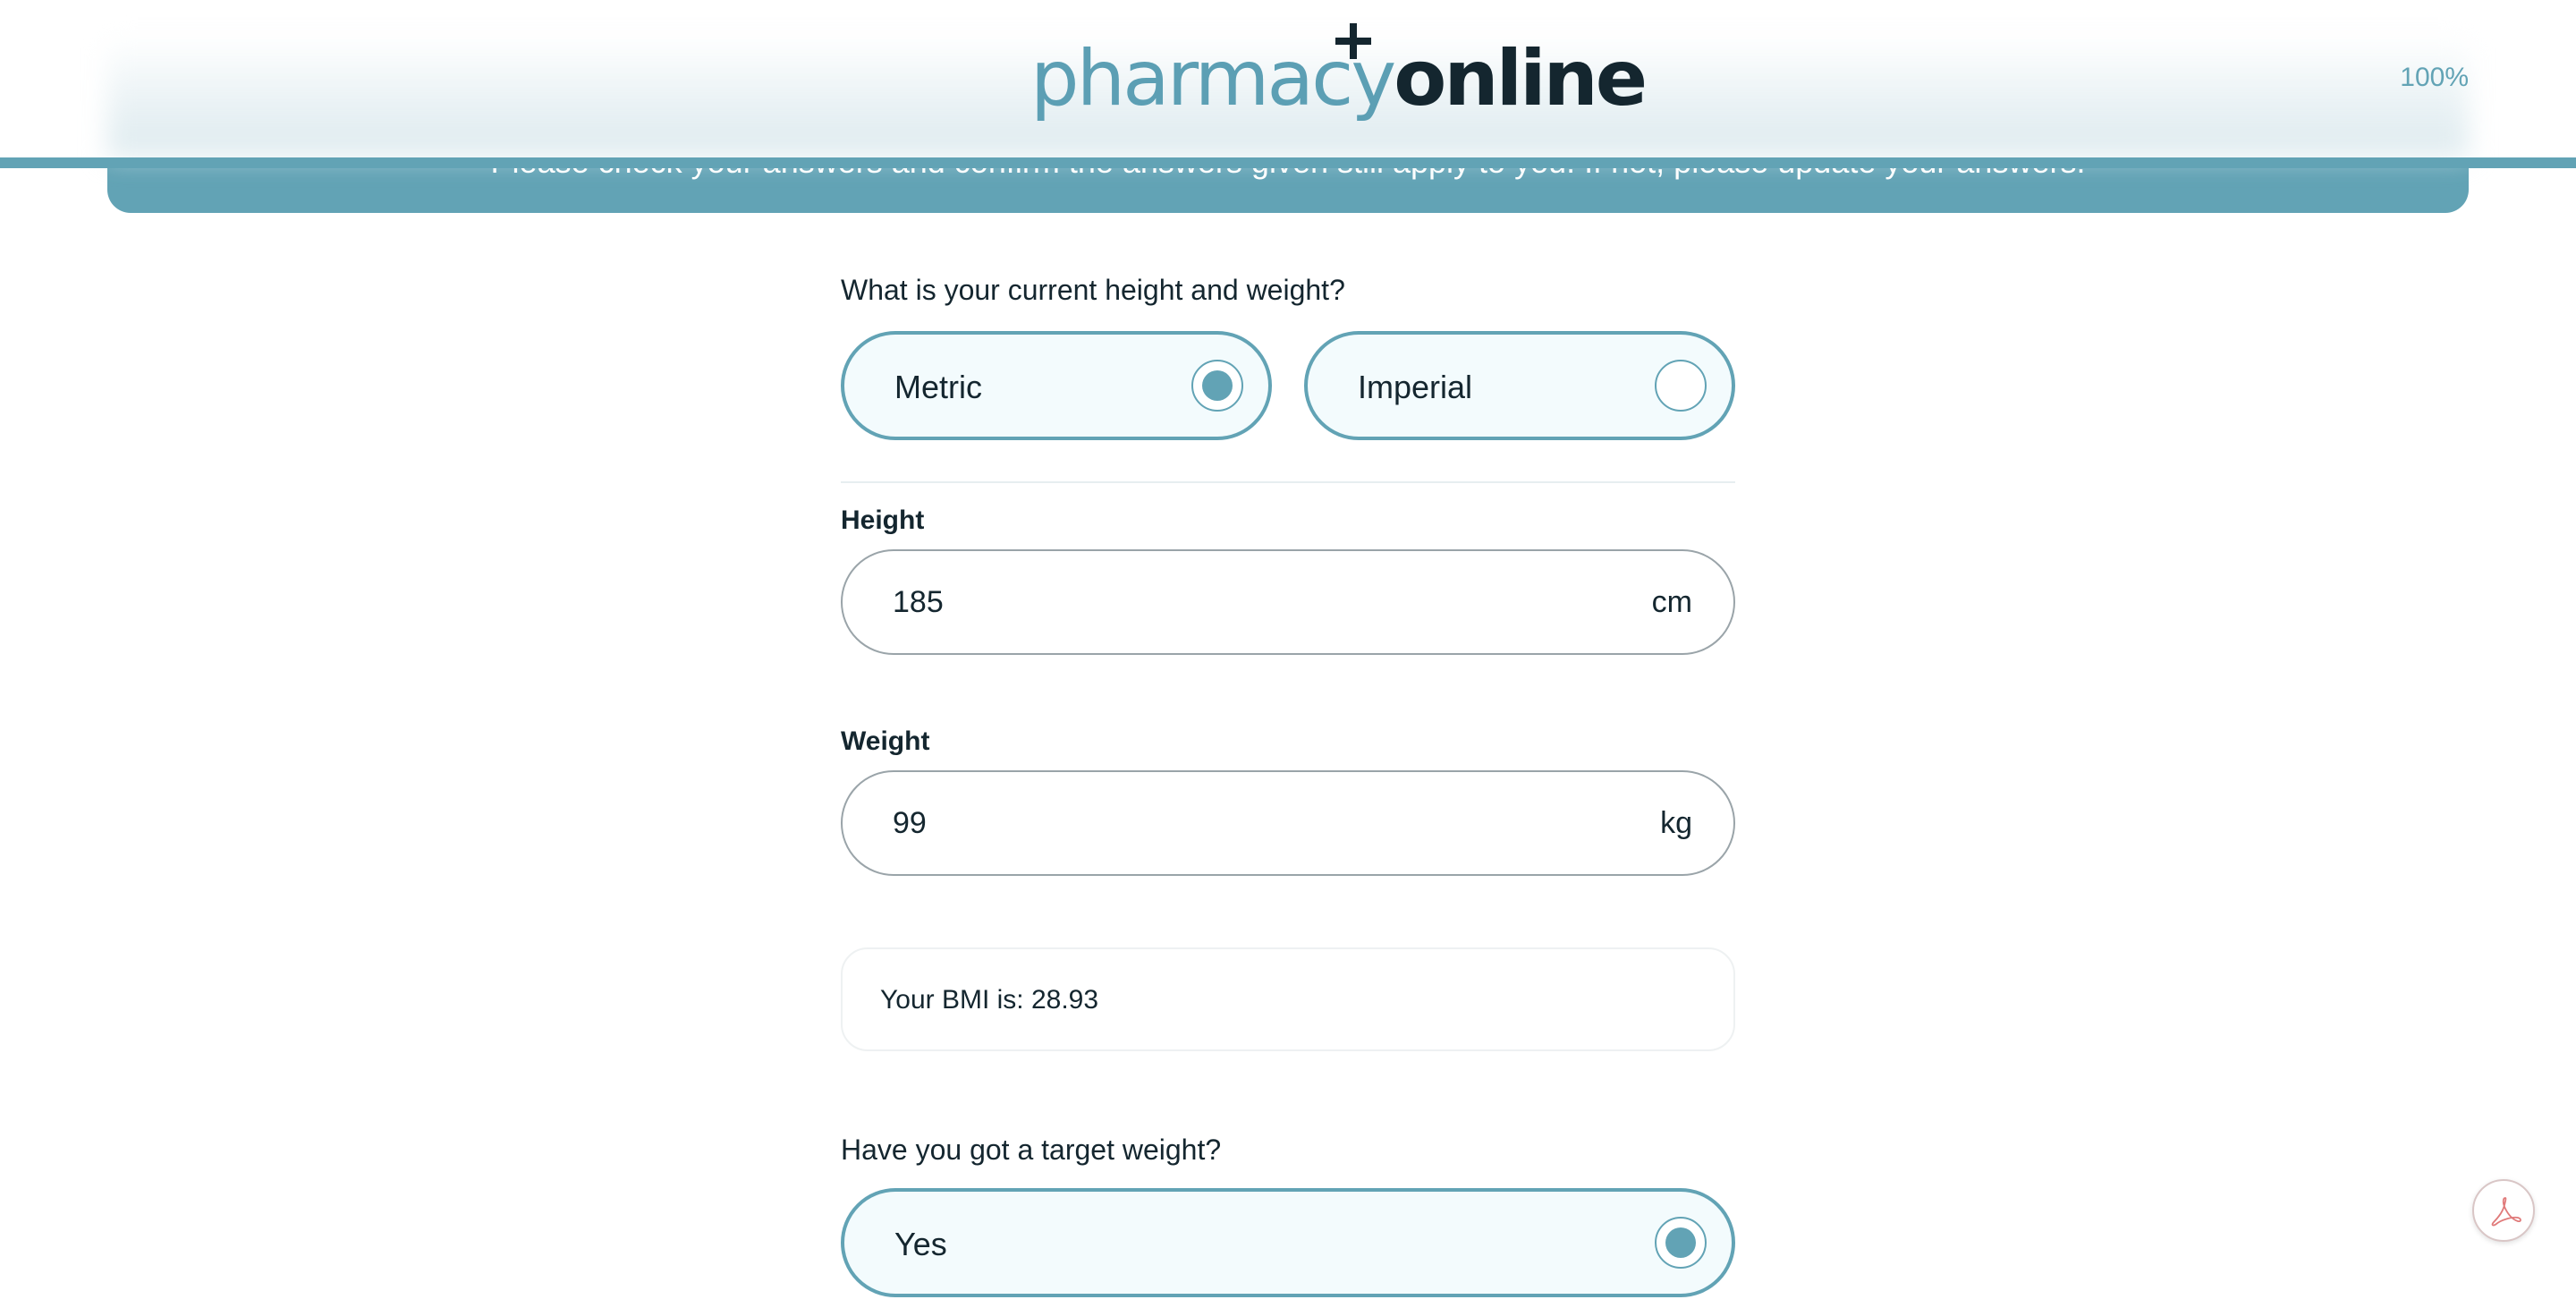 Image resolution: width=2576 pixels, height=1308 pixels. Describe the element at coordinates (1288, 1242) in the screenshot. I see `option-yes: Yes` at that location.